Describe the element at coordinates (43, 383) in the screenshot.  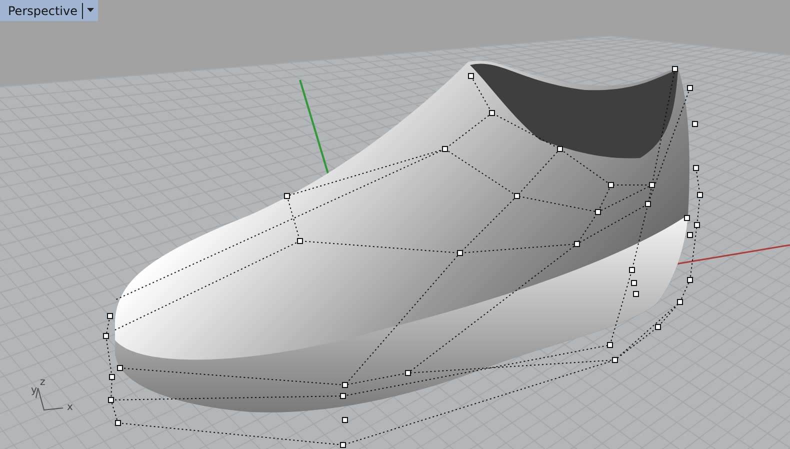
I see `axis-label: z` at that location.